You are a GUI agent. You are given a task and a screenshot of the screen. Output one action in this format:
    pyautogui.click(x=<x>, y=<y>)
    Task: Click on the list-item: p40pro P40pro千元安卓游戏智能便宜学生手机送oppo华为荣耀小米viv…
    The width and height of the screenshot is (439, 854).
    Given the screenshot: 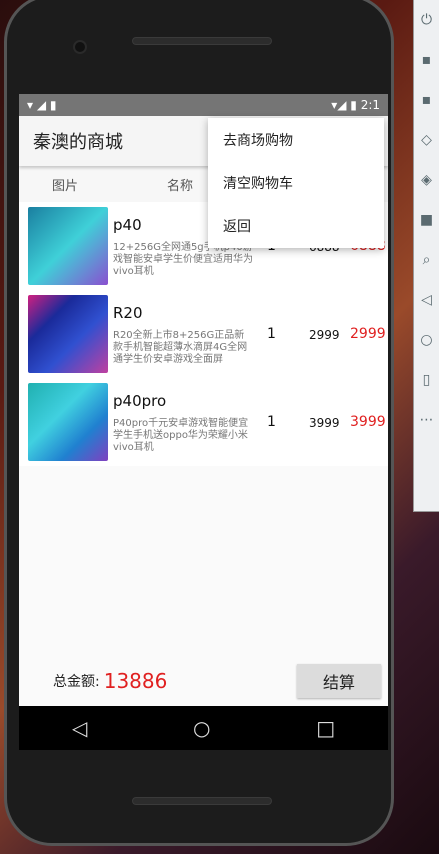 What is the action you would take?
    pyautogui.click(x=203, y=422)
    